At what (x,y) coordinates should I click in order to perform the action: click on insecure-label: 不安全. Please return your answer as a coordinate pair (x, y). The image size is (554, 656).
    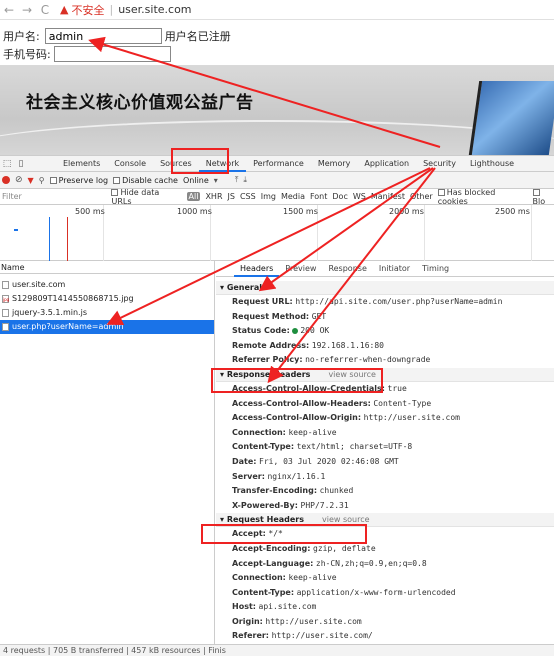
    Looking at the image, I should click on (87, 10).